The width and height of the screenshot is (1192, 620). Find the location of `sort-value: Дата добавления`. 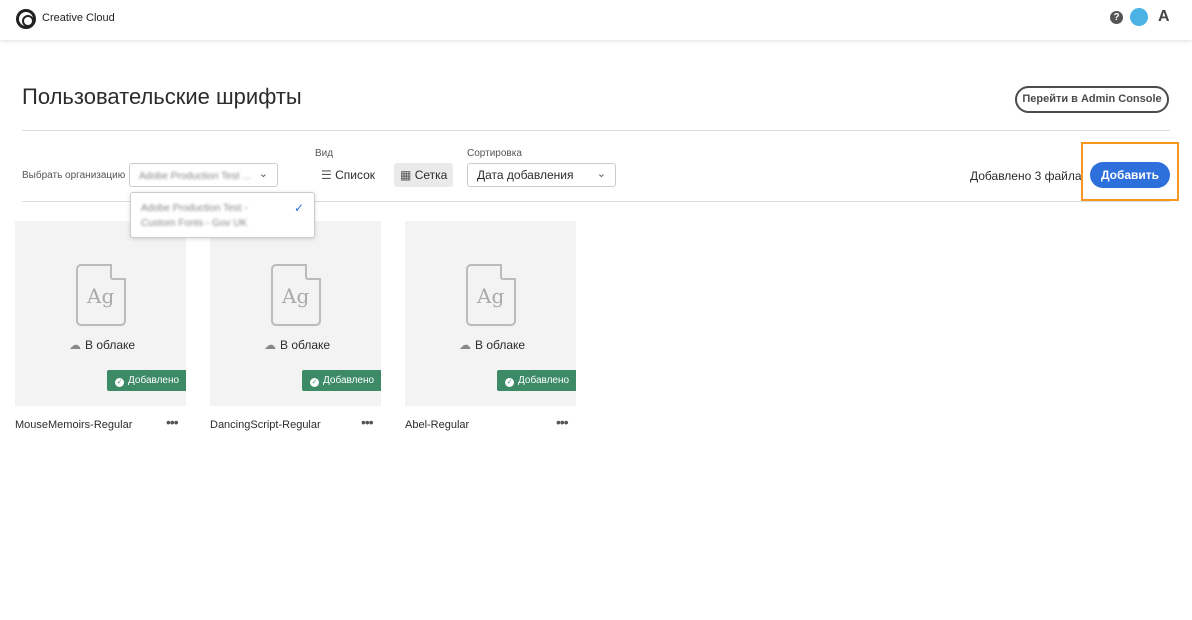

sort-value: Дата добавления is located at coordinates (525, 175).